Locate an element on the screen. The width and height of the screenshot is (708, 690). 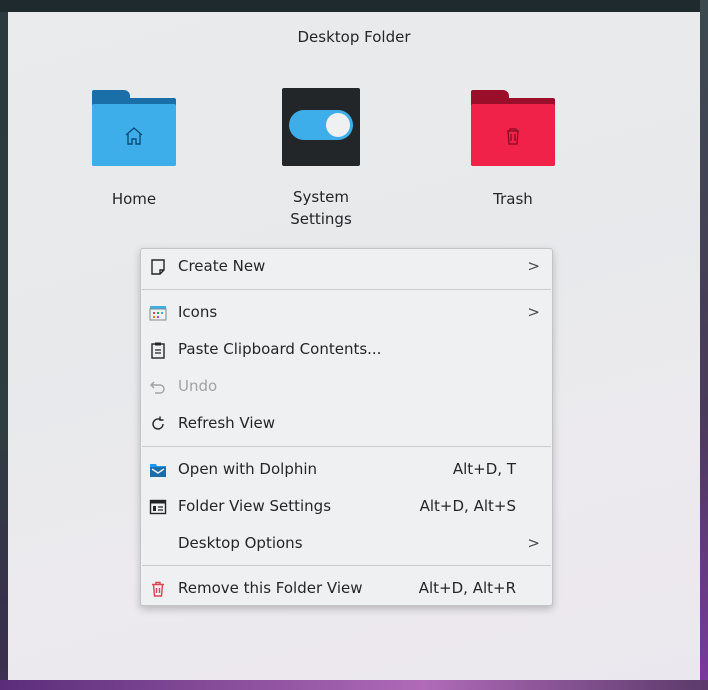
desktop-icon-system-settings: System Settings is located at coordinates (321, 159).